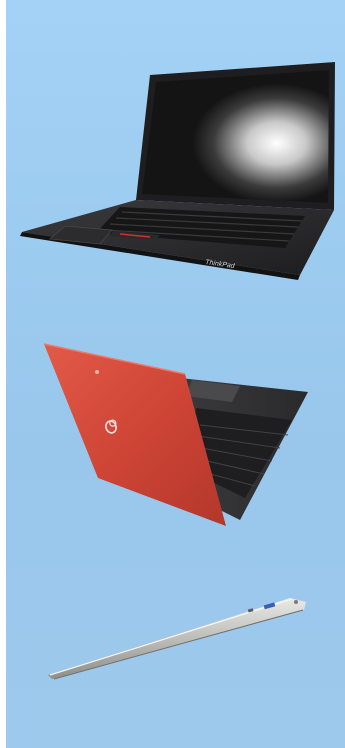  I want to click on laptop-lid, so click(135, 435).